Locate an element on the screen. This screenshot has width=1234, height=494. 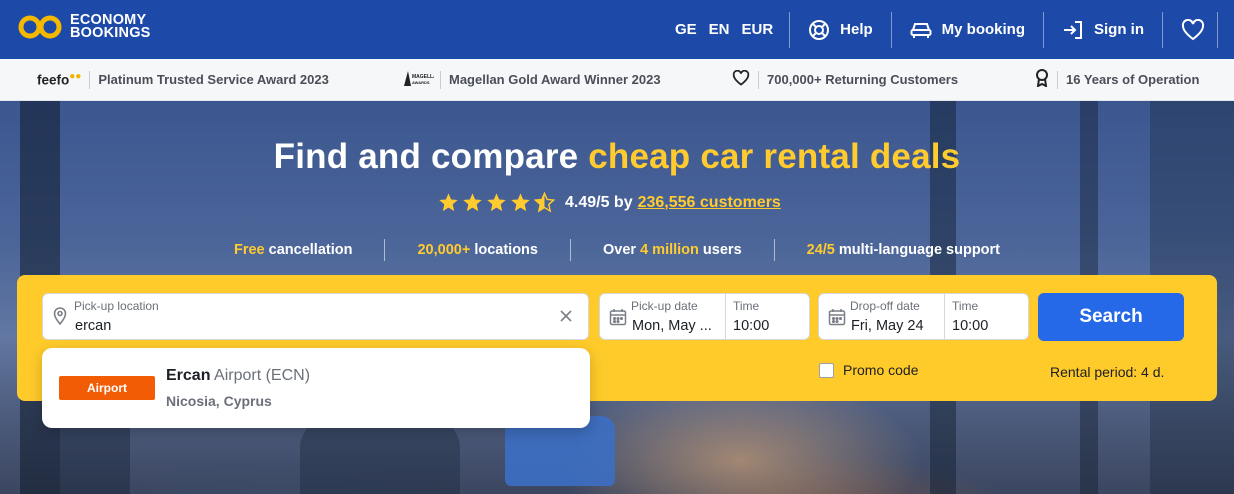
feefo-logo: feefo●● is located at coordinates (59, 79).